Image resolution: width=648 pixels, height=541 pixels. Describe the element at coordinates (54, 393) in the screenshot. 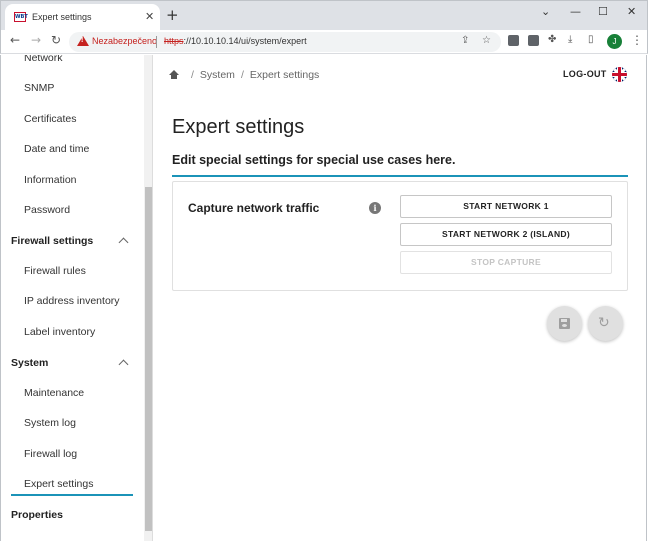

I see `sidebar-item-maintenance: Maintenance` at that location.